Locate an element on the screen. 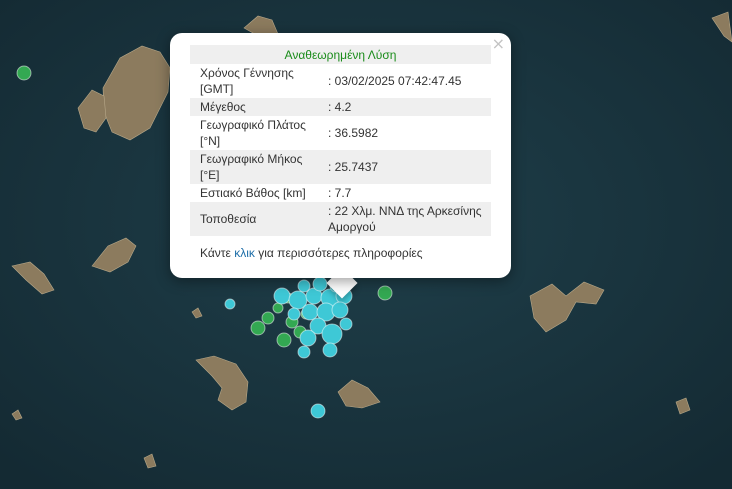 The height and width of the screenshot is (489, 732). table-row: Γεωγραφικό Πλάτος [°N] : 36.5982 is located at coordinates (340, 133).